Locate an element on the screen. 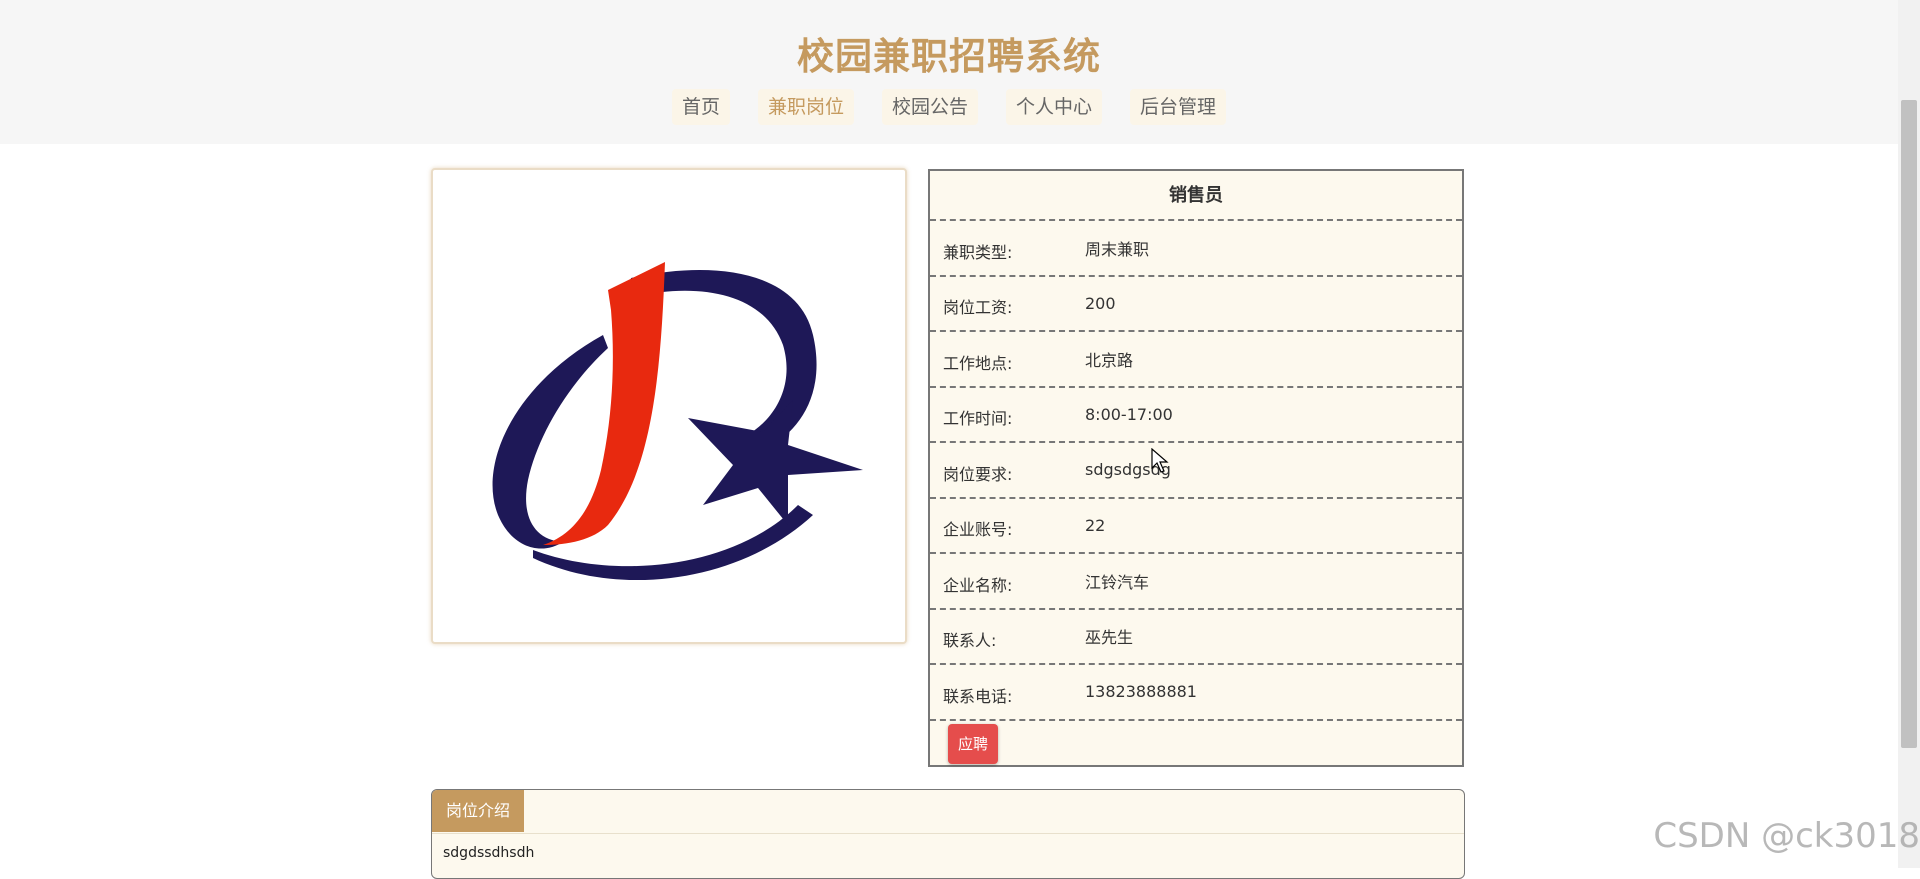 Image resolution: width=1920 pixels, height=879 pixels. company-logo-card is located at coordinates (669, 406).